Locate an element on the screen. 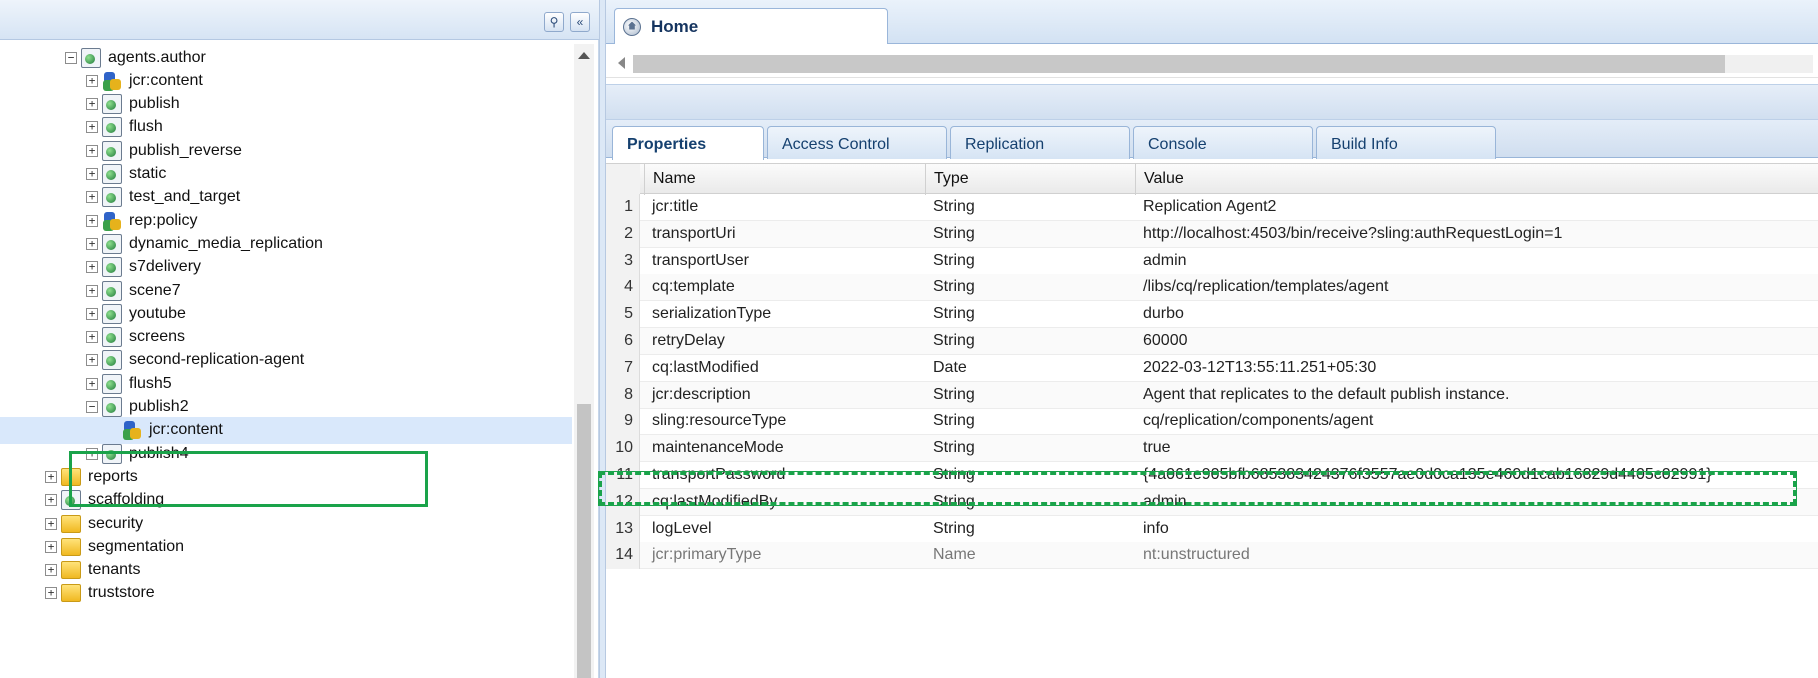 The height and width of the screenshot is (678, 1818). row-number-cell: 10 is located at coordinates (623, 449).